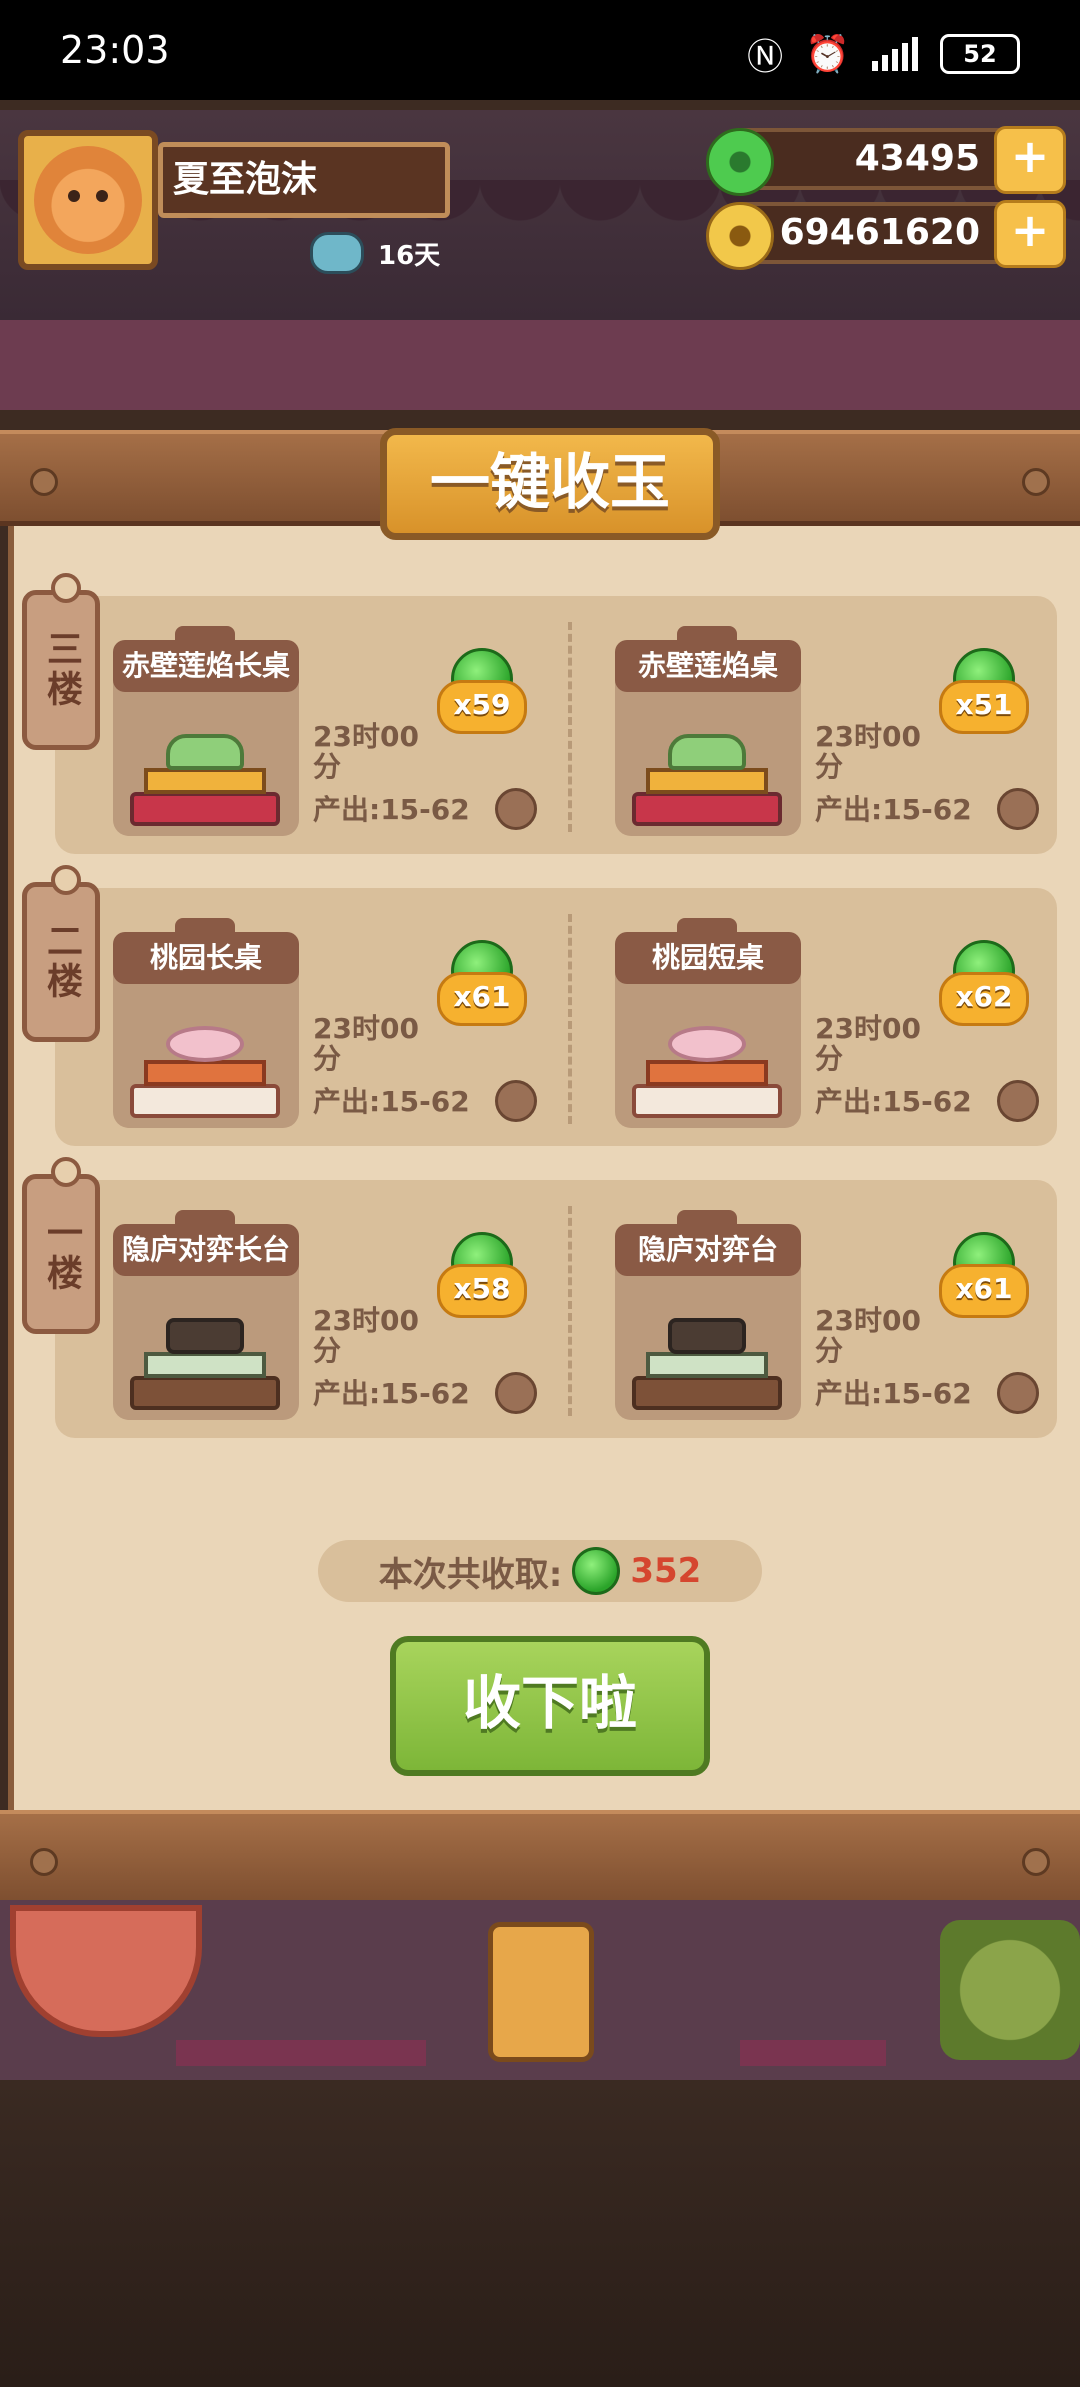 This screenshot has height=2387, width=1080. Describe the element at coordinates (666, 1571) in the screenshot. I see `total-value: 352` at that location.